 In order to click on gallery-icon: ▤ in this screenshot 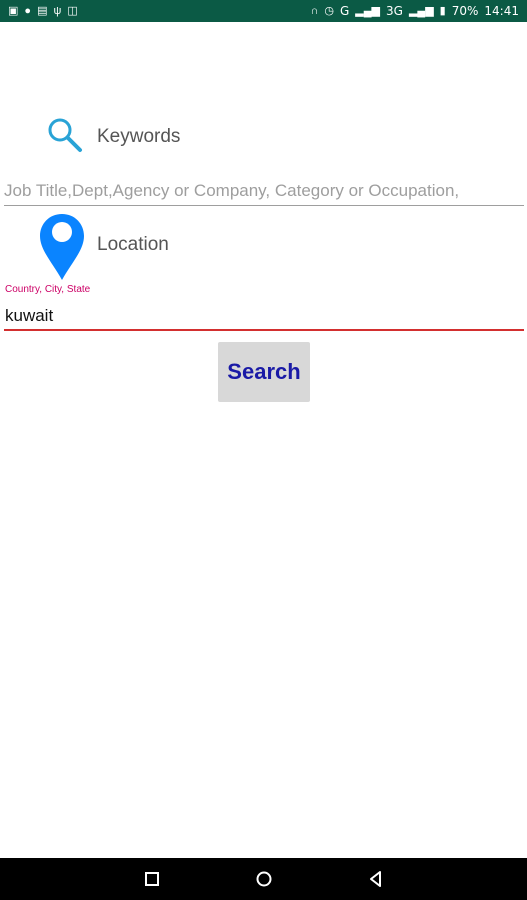, I will do `click(42, 10)`.